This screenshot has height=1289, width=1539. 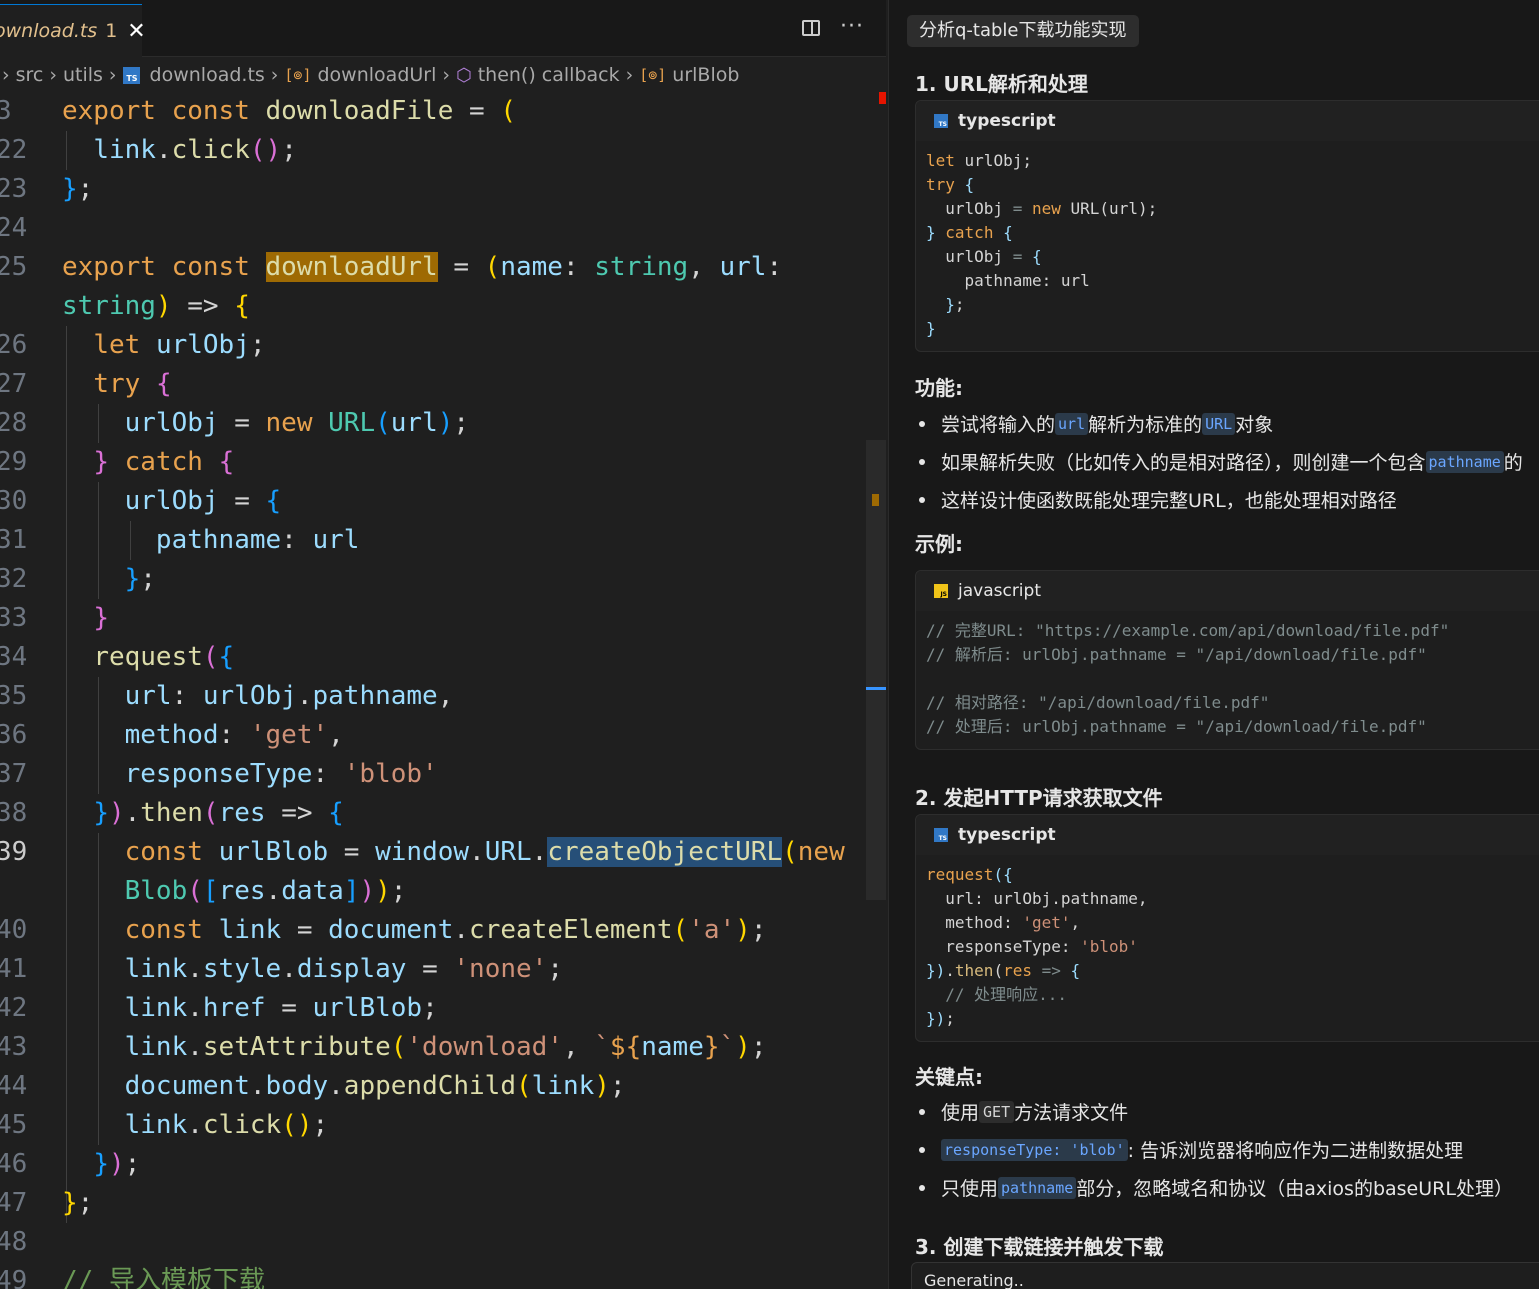 I want to click on breadcrumb-item-urlblob: urlBlob, so click(x=705, y=75).